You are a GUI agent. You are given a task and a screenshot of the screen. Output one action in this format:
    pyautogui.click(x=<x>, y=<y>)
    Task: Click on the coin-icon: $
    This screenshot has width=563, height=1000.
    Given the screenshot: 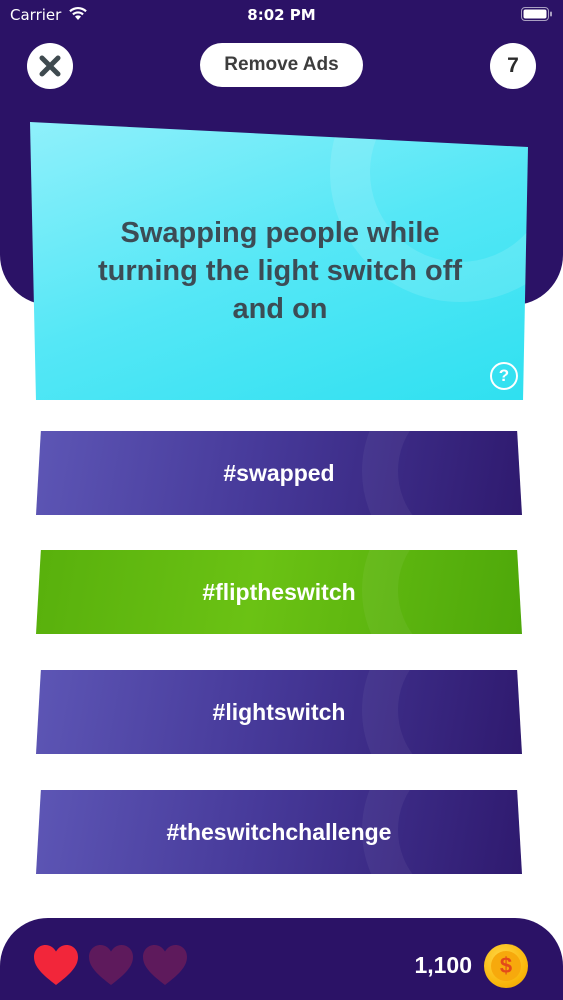 What is the action you would take?
    pyautogui.click(x=506, y=966)
    